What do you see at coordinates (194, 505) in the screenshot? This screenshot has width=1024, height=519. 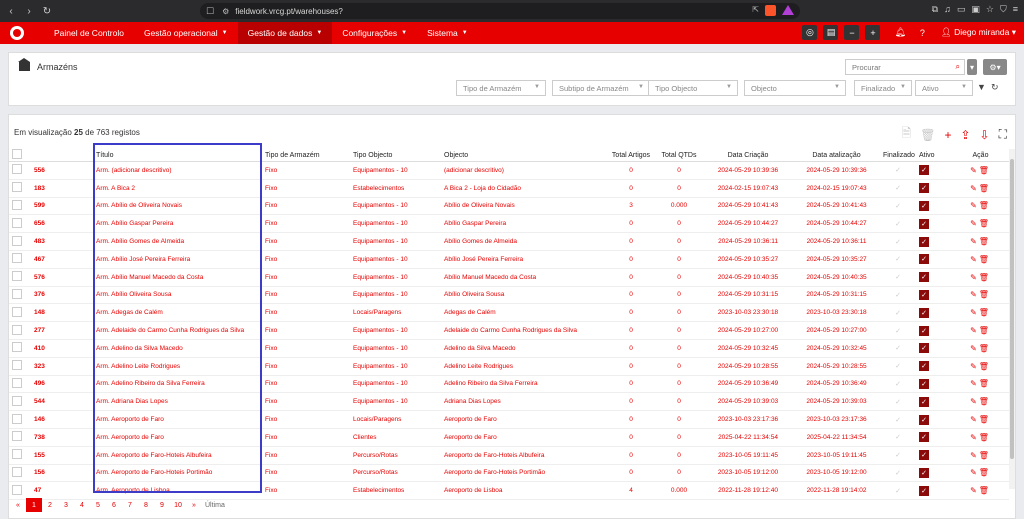 I see `next-page-button: »` at bounding box center [194, 505].